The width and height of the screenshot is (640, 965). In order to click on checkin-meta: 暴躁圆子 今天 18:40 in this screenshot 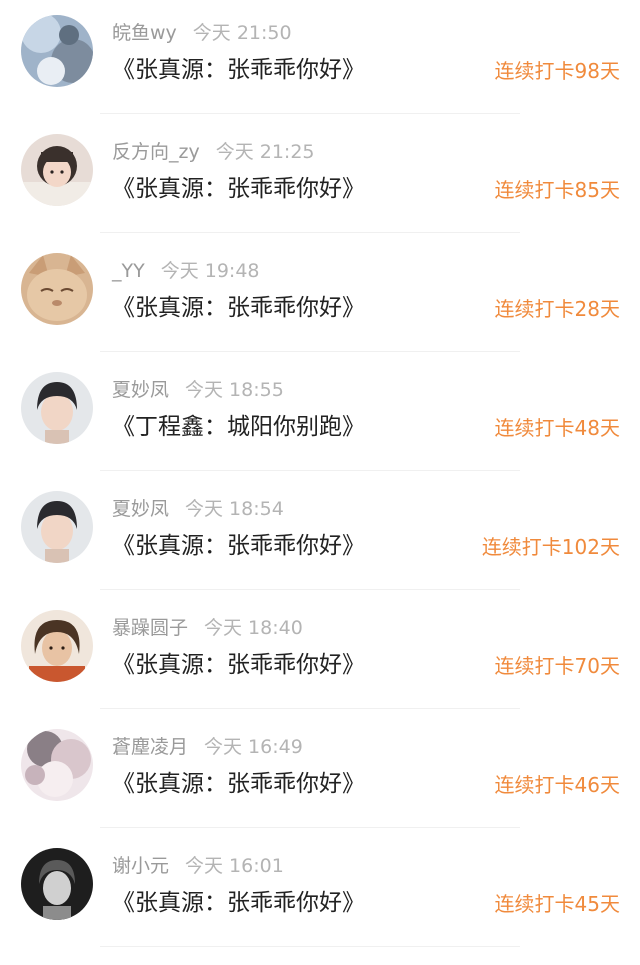, I will do `click(207, 628)`.